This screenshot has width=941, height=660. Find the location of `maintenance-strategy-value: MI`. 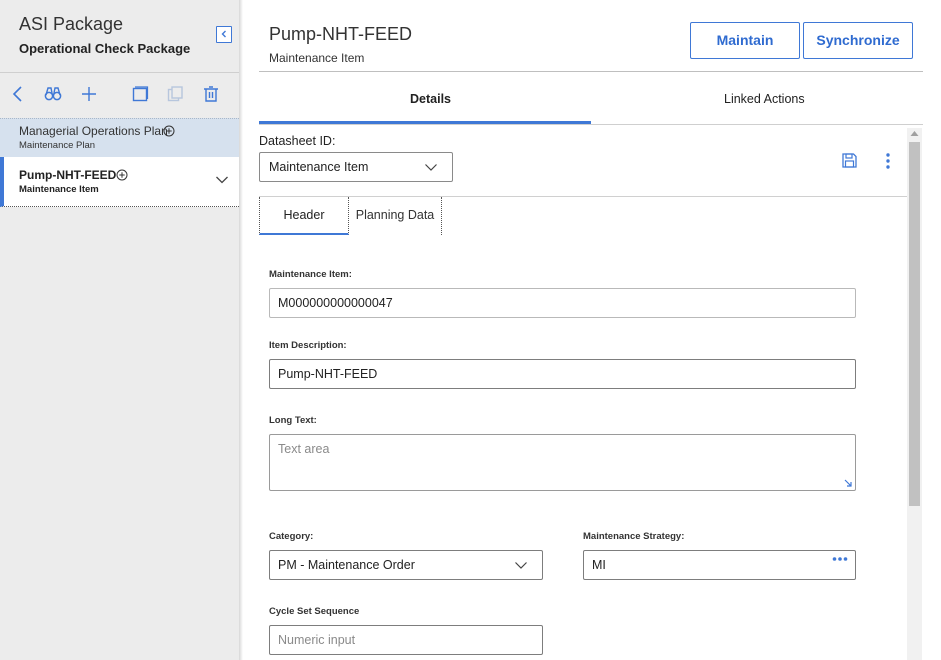

maintenance-strategy-value: MI is located at coordinates (599, 565).